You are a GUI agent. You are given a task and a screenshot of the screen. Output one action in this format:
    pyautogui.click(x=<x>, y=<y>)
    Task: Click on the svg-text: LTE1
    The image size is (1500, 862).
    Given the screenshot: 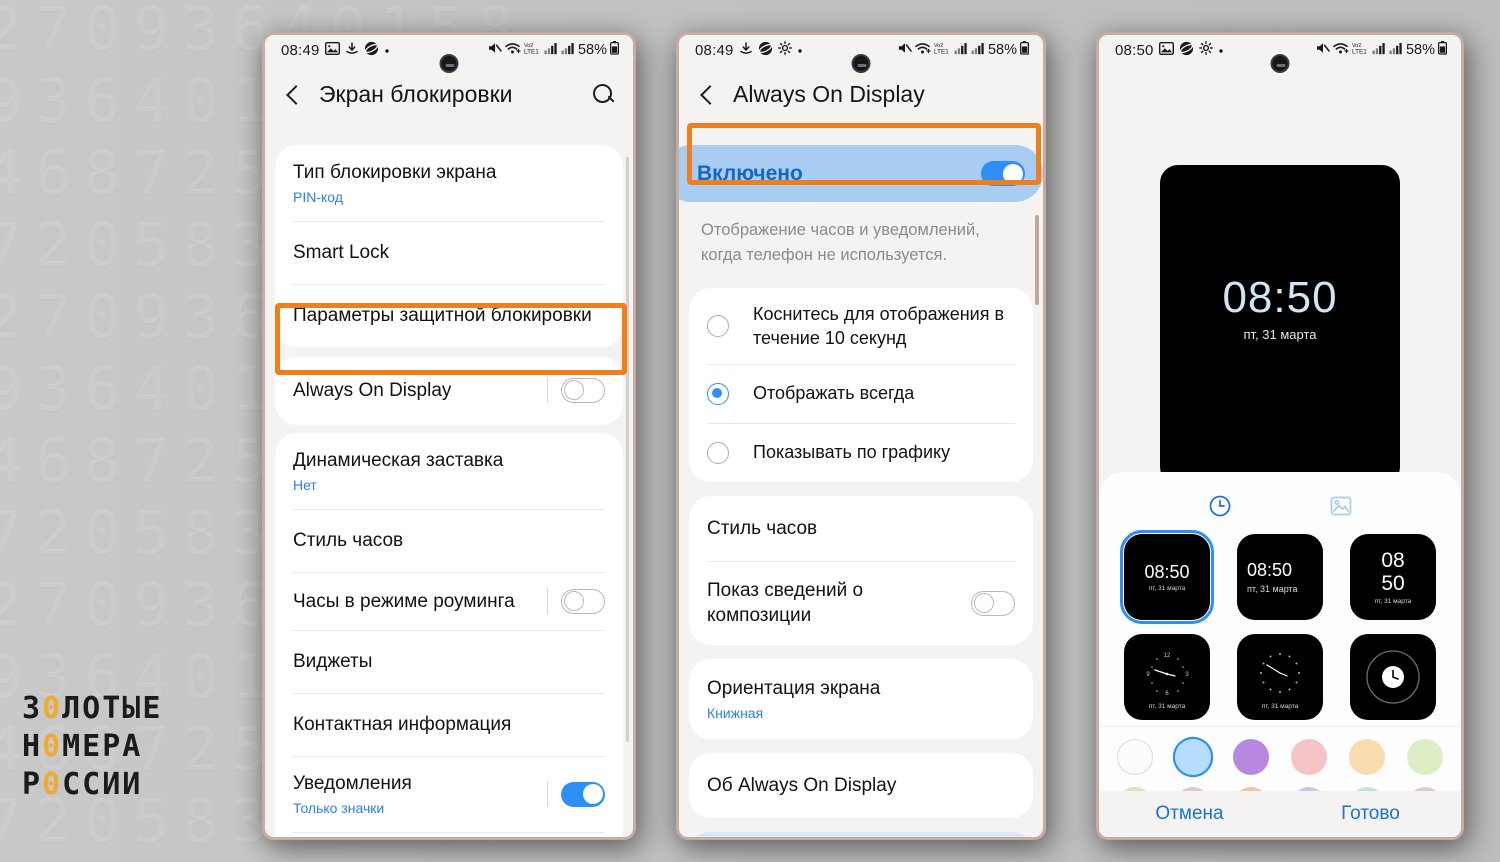 What is the action you would take?
    pyautogui.click(x=1359, y=52)
    